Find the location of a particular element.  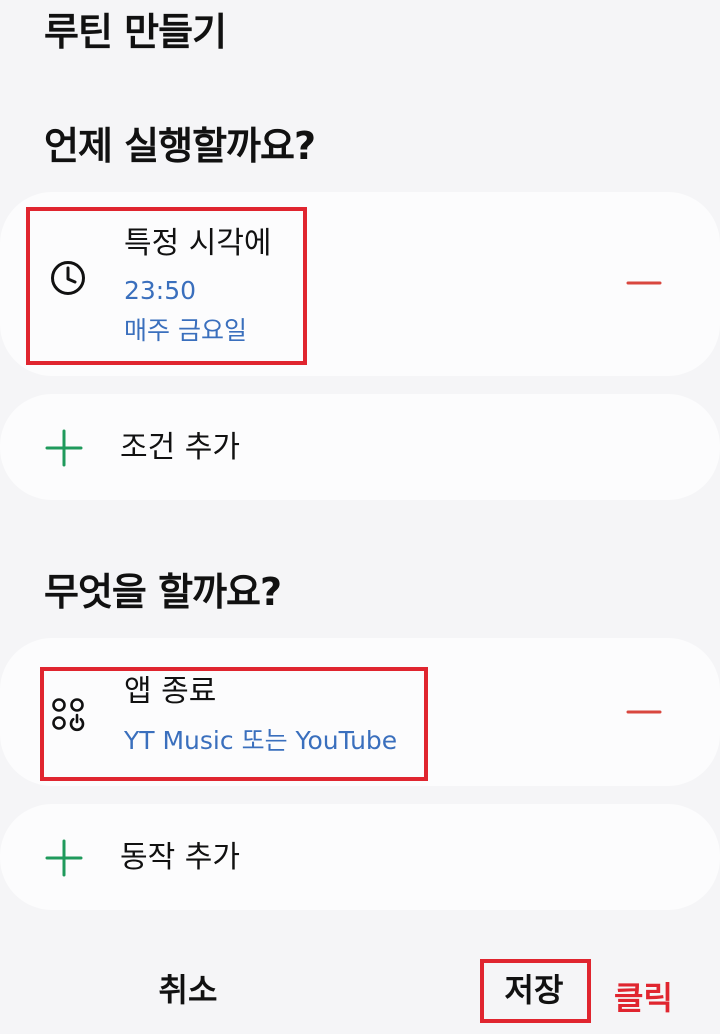

save-button: 저장 is located at coordinates (534, 990).